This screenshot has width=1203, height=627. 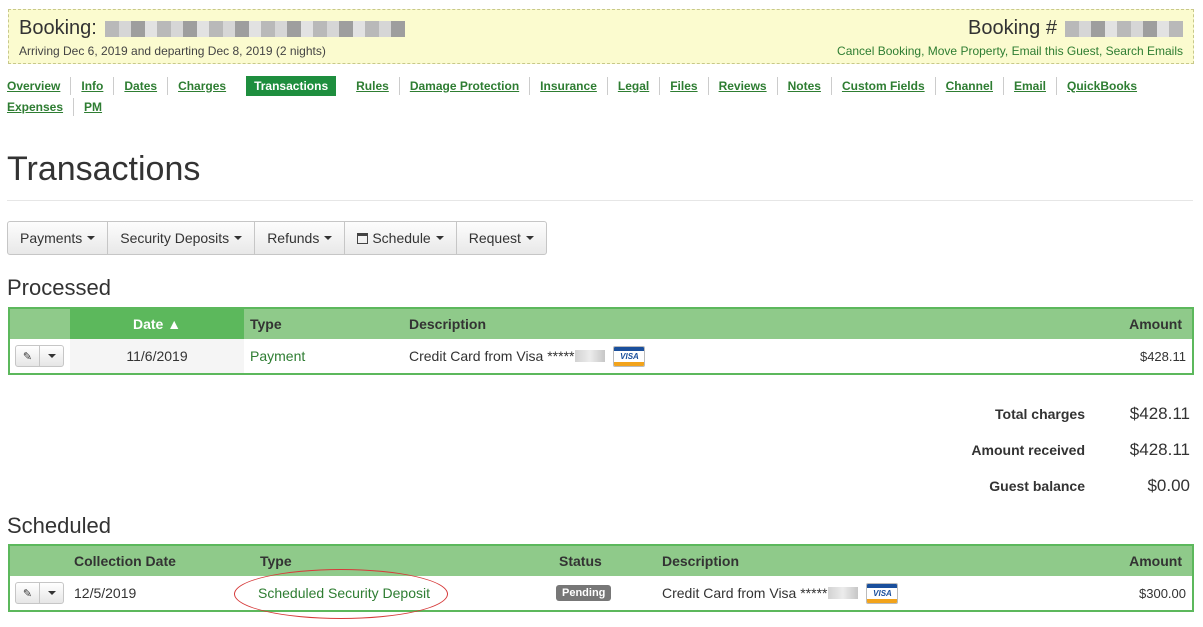 What do you see at coordinates (1168, 485) in the screenshot?
I see `guest-balance-value: $0.00` at bounding box center [1168, 485].